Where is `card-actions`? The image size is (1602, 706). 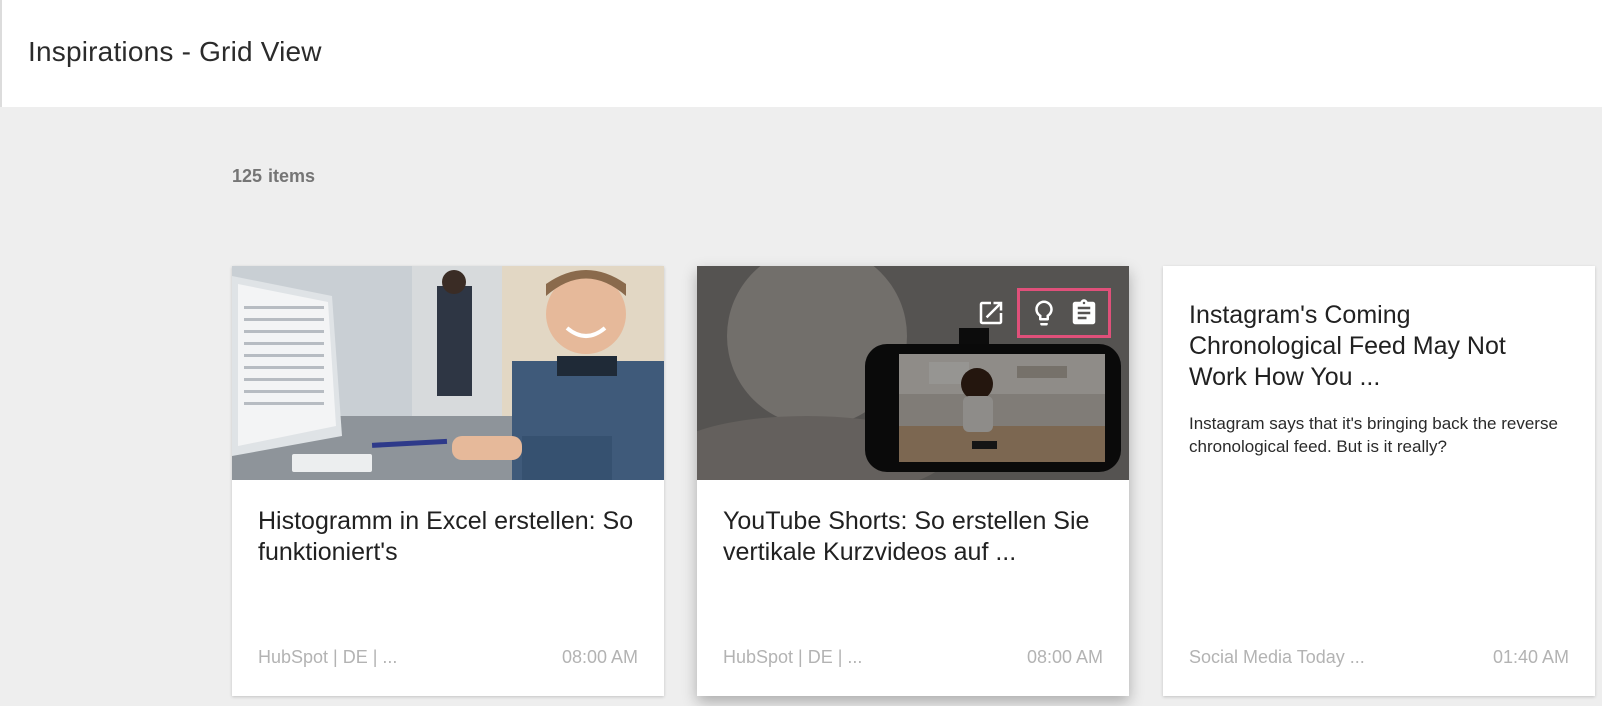 card-actions is located at coordinates (1037, 313).